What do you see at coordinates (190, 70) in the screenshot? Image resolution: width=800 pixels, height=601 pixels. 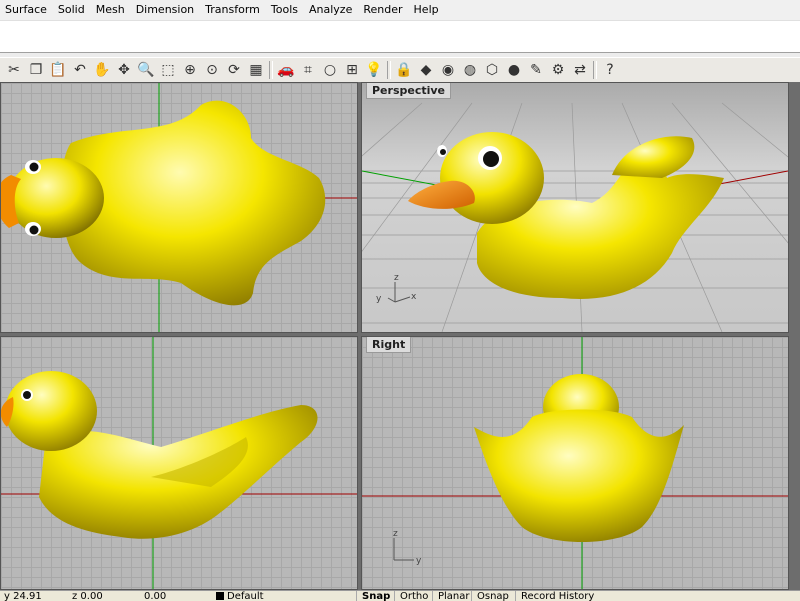 I see `zoom-extents-icon: ⊕` at bounding box center [190, 70].